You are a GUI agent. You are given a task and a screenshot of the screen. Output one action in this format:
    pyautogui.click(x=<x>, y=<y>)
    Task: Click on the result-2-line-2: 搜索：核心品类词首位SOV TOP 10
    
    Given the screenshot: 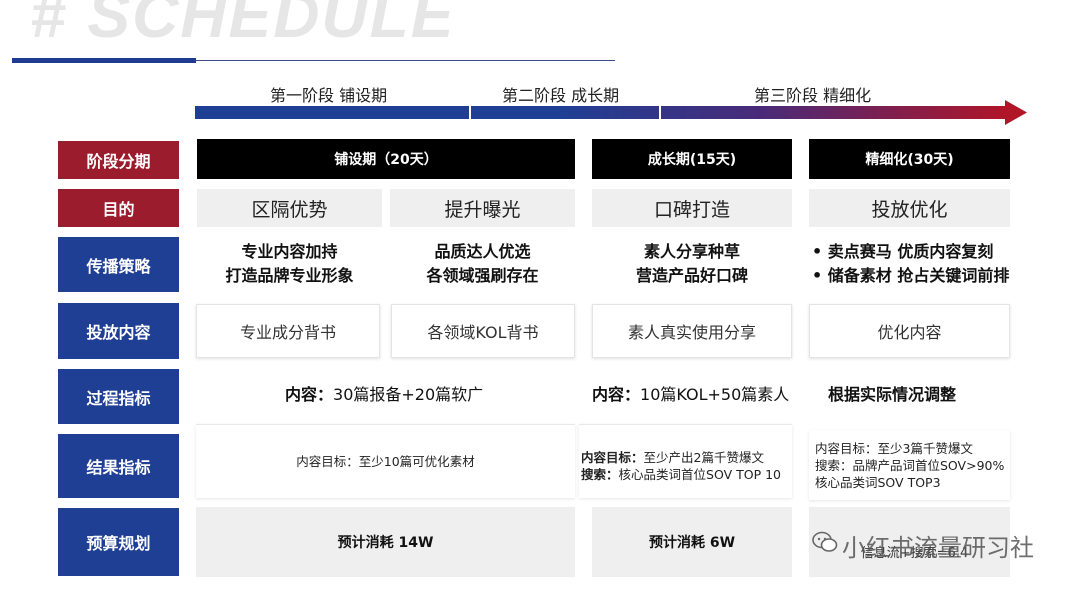 What is the action you would take?
    pyautogui.click(x=686, y=474)
    